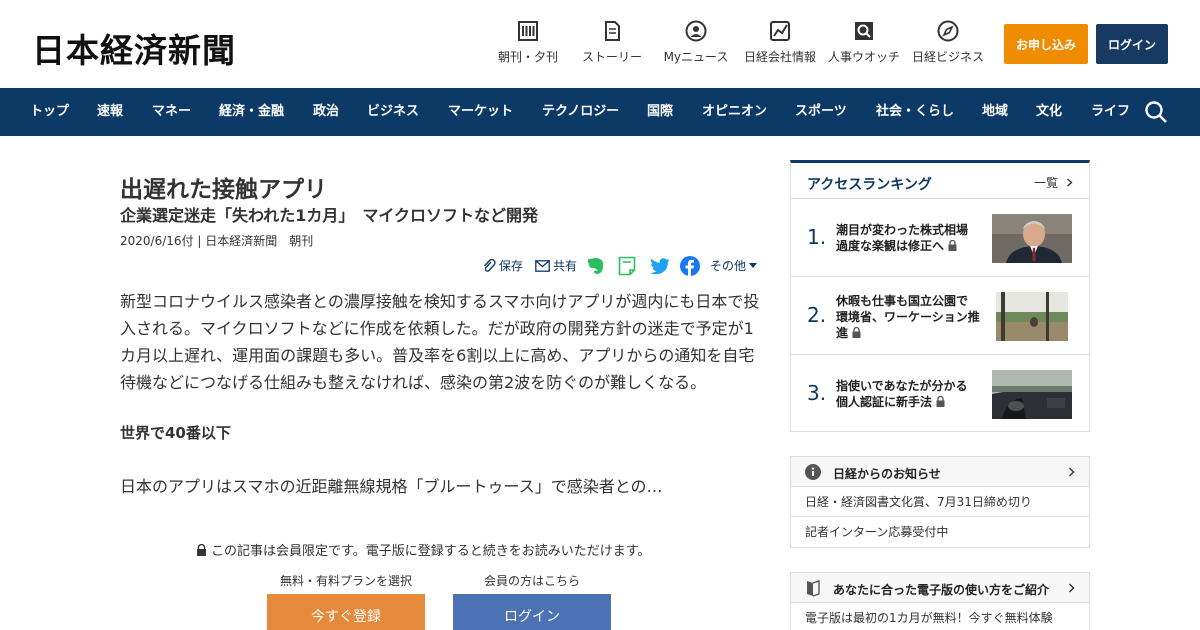 Image resolution: width=1200 pixels, height=630 pixels. I want to click on member-login-button: ログイン, so click(532, 612).